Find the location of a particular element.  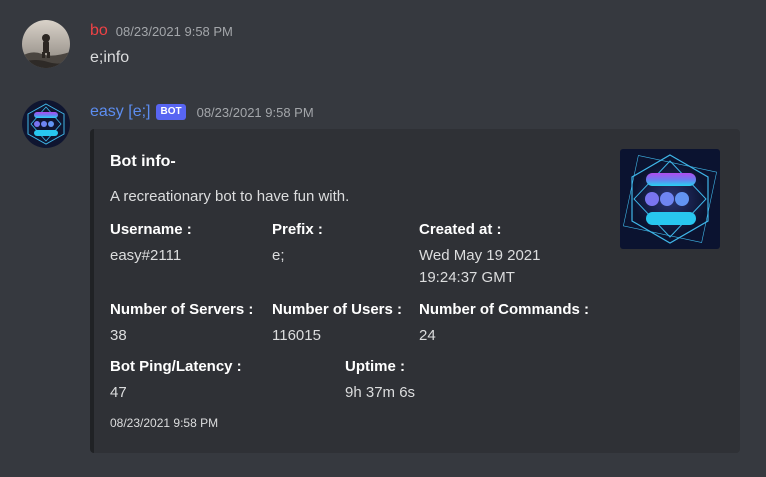

field-bot-ping-latency: Bot Ping/Latency : 47 is located at coordinates (176, 380).